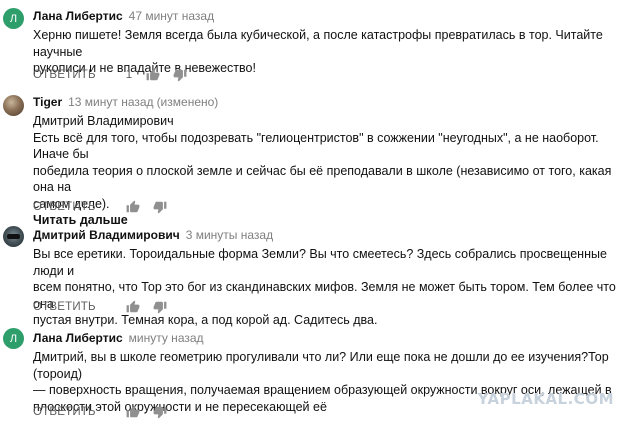 Image resolution: width=640 pixels, height=429 pixels. Describe the element at coordinates (166, 338) in the screenshot. I see `comment-time: минуту назад` at that location.